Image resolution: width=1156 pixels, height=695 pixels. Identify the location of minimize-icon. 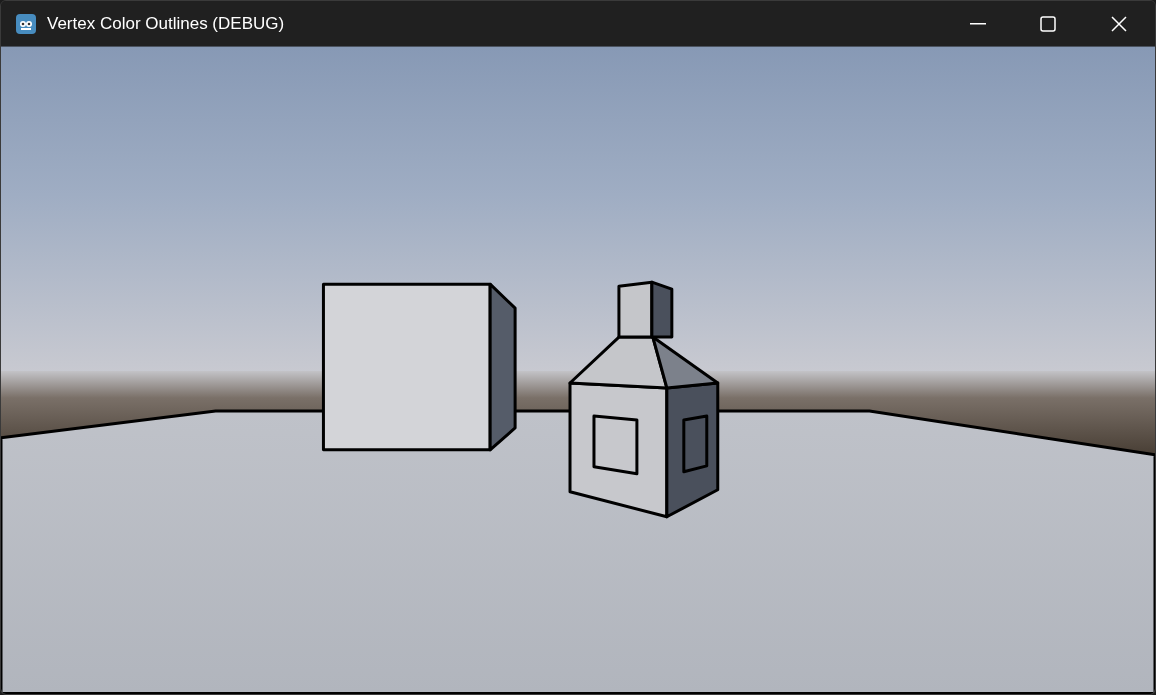
(978, 23).